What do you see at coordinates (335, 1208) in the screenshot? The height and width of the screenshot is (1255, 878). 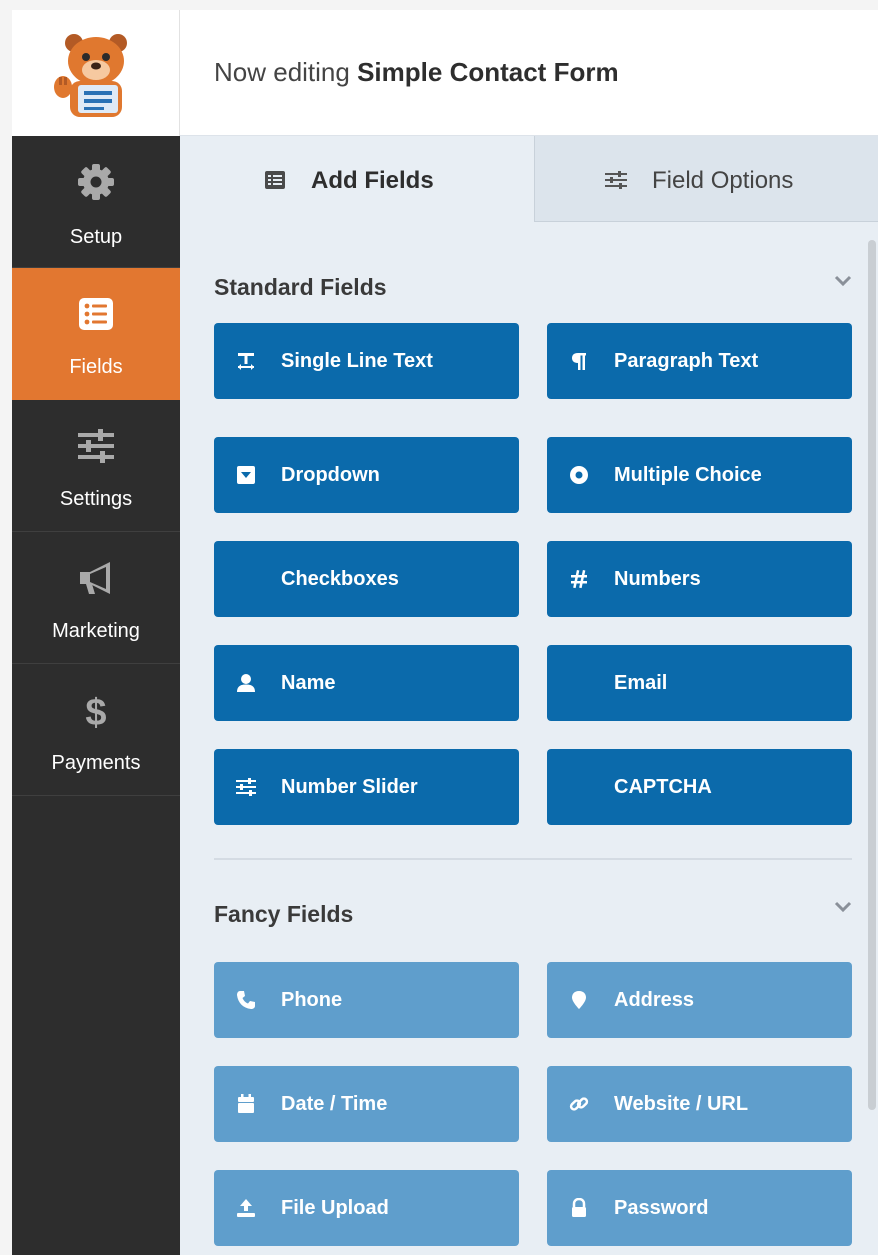 I see `field-button-label: File Upload` at bounding box center [335, 1208].